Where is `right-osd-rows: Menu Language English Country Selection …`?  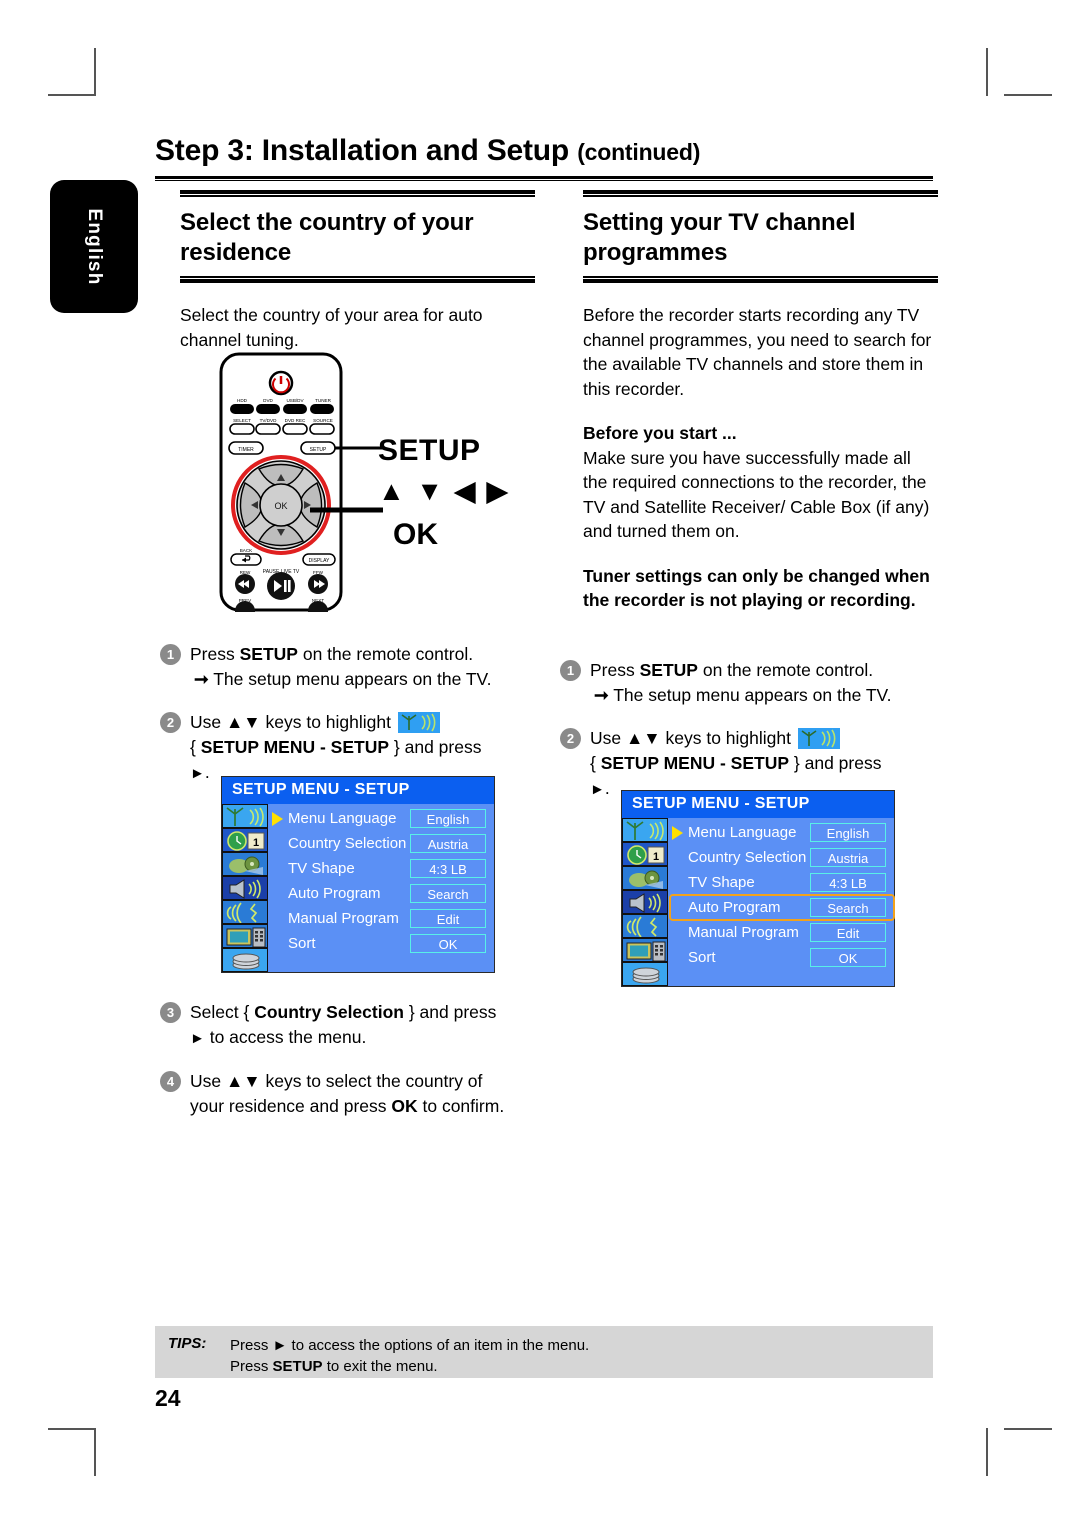 right-osd-rows: Menu Language English Country Selection … is located at coordinates (782, 902).